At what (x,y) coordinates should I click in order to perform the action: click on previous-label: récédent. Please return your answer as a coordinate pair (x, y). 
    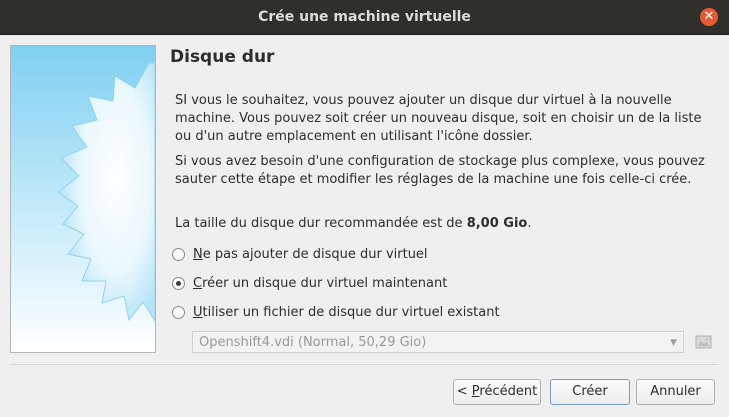
    Looking at the image, I should click on (508, 391).